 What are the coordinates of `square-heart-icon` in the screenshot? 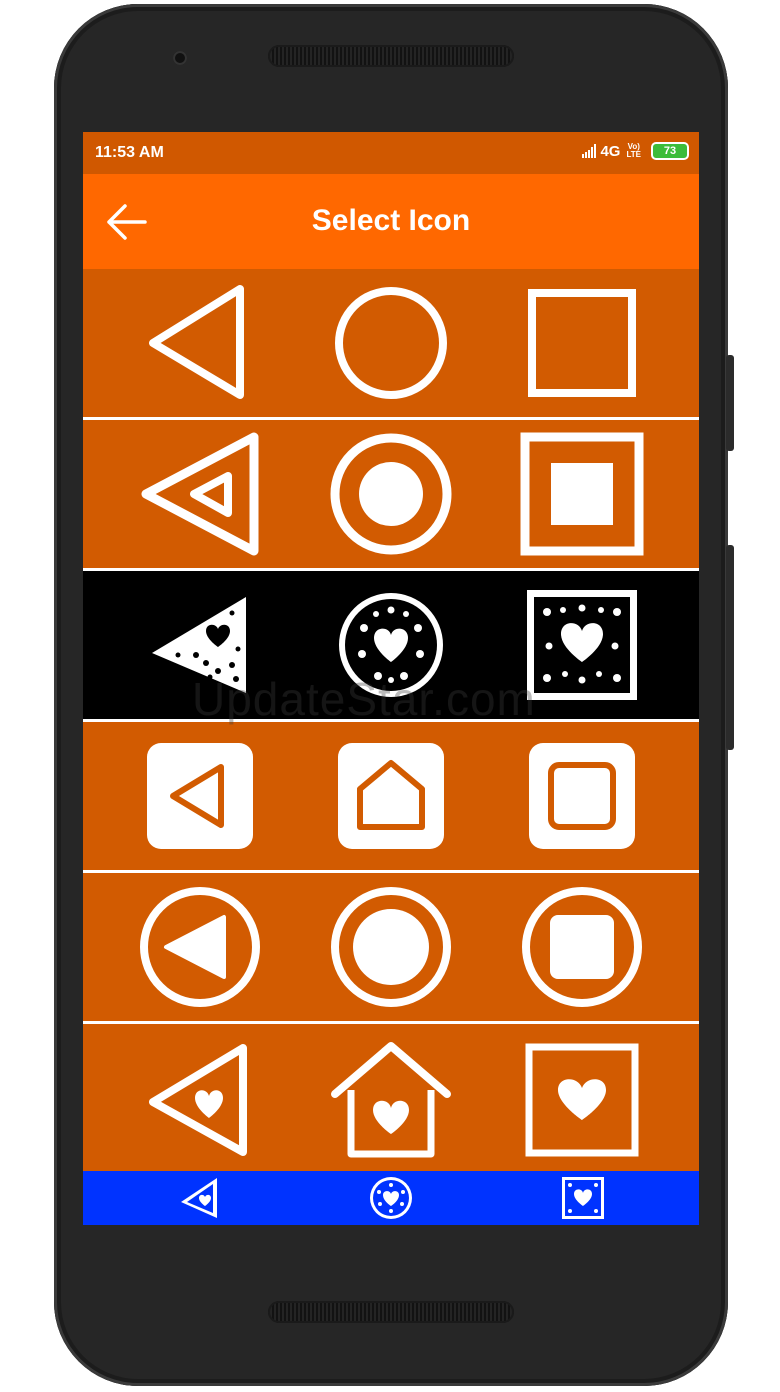 It's located at (582, 1100).